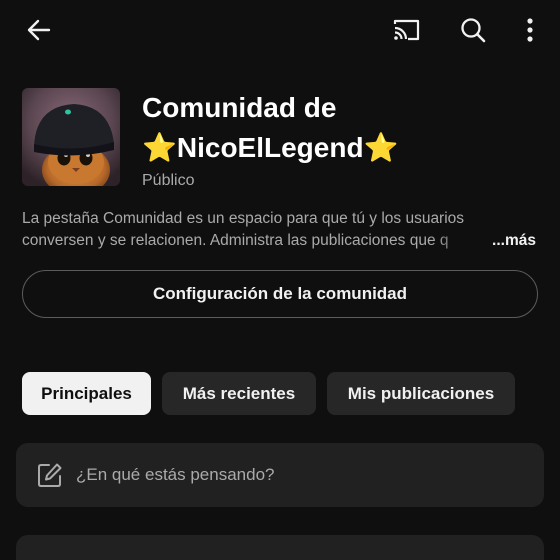 This screenshot has height=560, width=560. What do you see at coordinates (280, 547) in the screenshot?
I see `post-card` at bounding box center [280, 547].